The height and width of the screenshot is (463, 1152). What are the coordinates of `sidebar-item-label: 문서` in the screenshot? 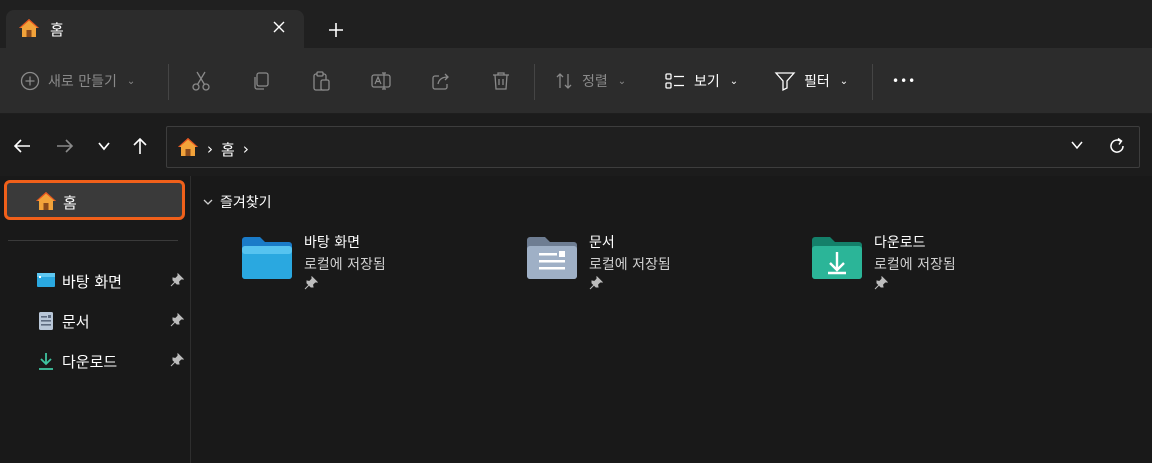 It's located at (76, 322).